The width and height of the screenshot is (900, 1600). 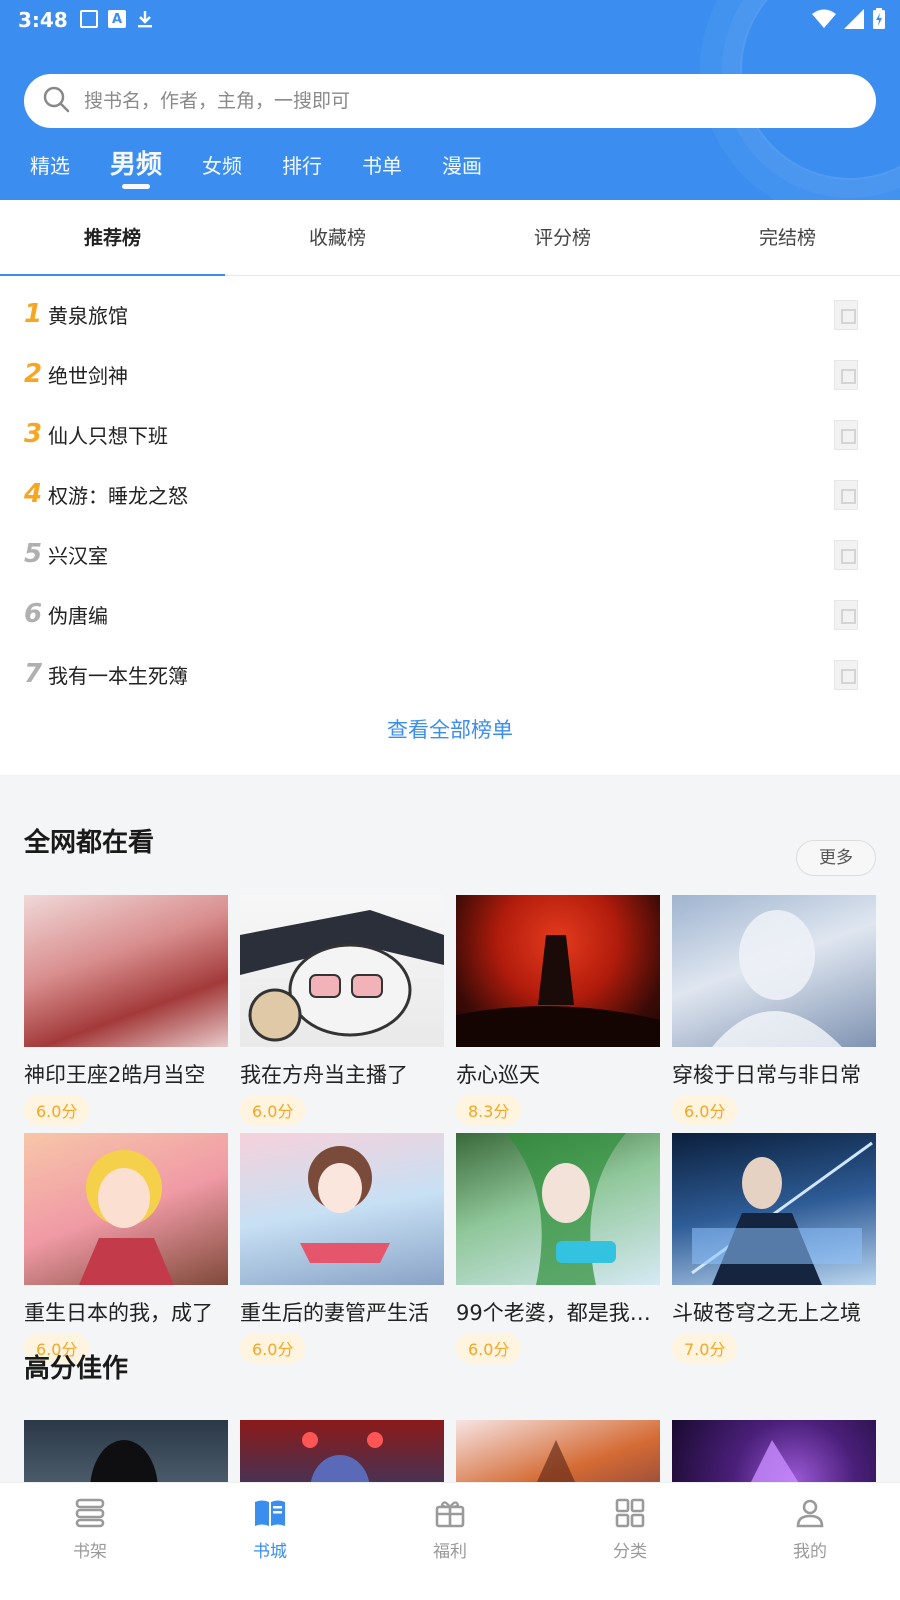 What do you see at coordinates (824, 21) in the screenshot?
I see `wifi-icon` at bounding box center [824, 21].